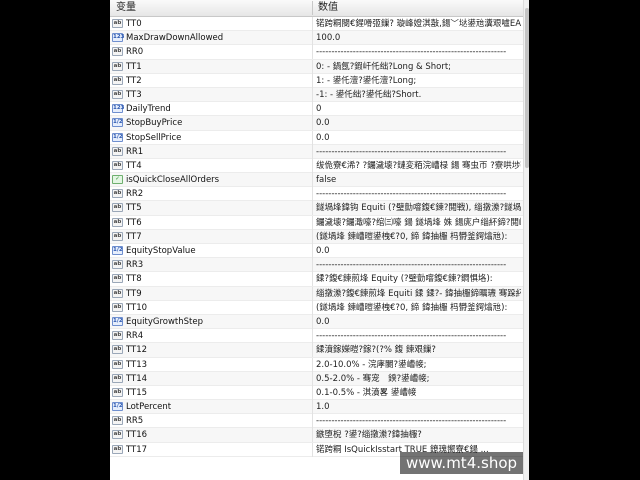  I want to click on parameter-row: ab TT14 0.5-2.0% - 骞宠 鍨?鍙嶆帹;, so click(316, 378).